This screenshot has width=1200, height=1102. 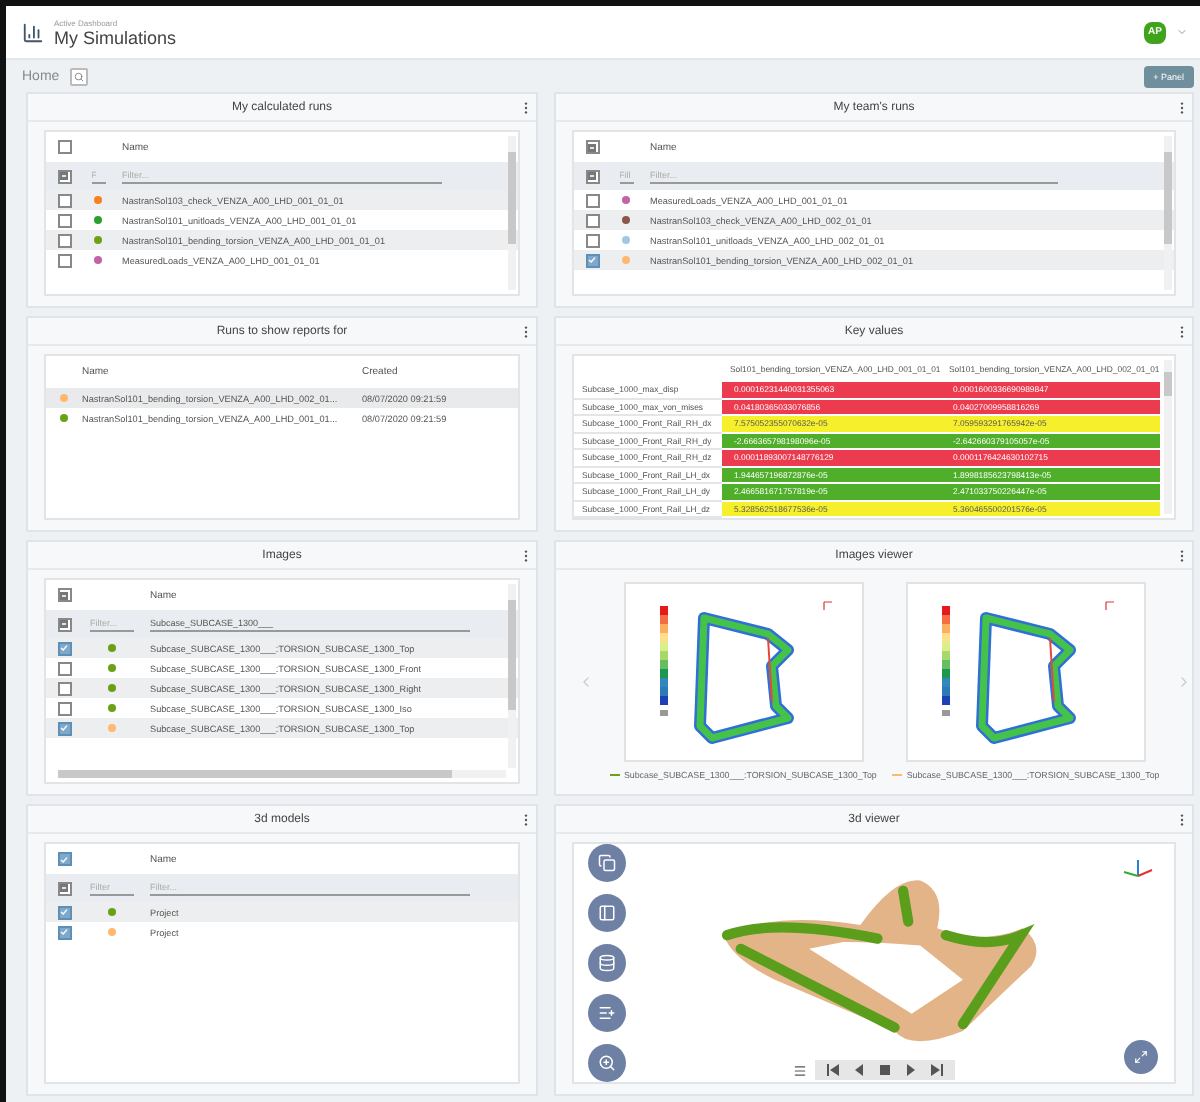 I want to click on chart-icon, so click(x=33, y=32).